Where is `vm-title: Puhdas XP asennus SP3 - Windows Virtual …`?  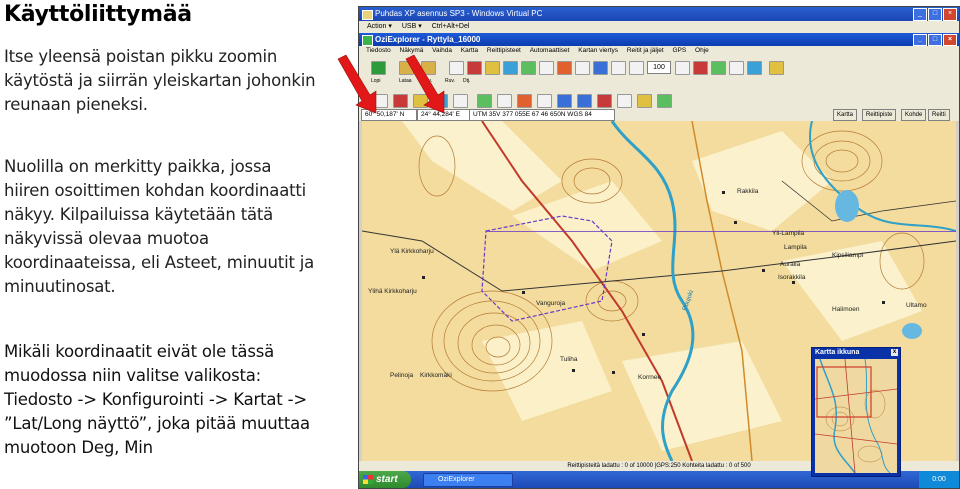 vm-title: Puhdas XP asennus SP3 - Windows Virtual … is located at coordinates (459, 13).